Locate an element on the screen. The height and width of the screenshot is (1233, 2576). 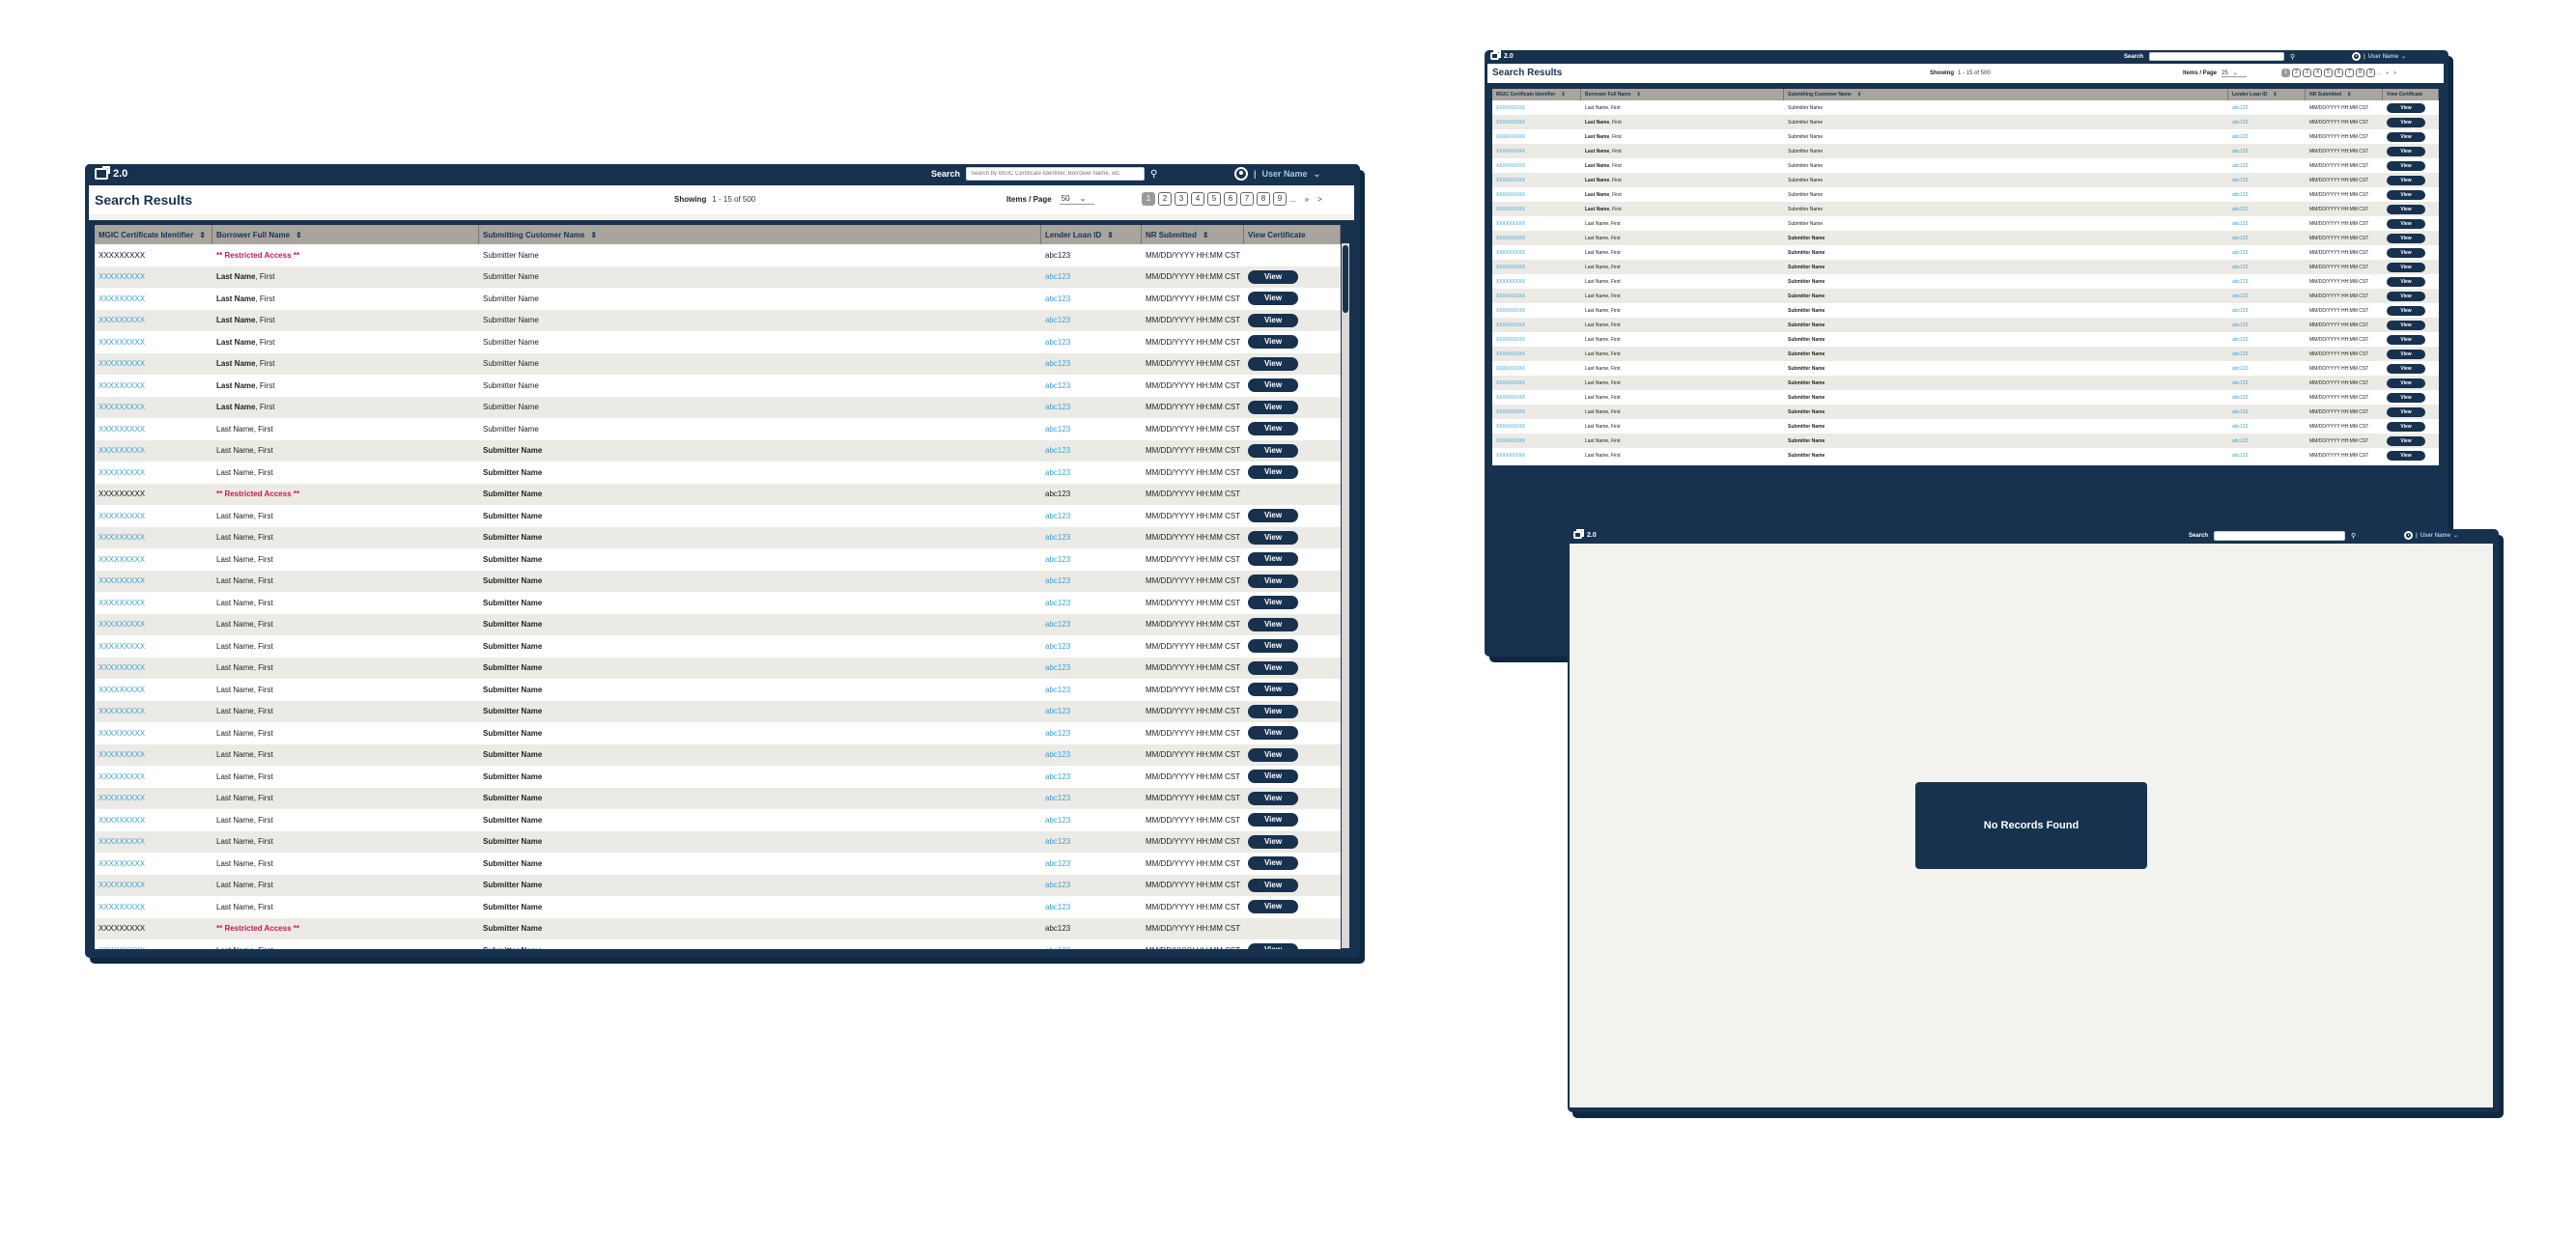
page-button: 6 is located at coordinates (2339, 73).